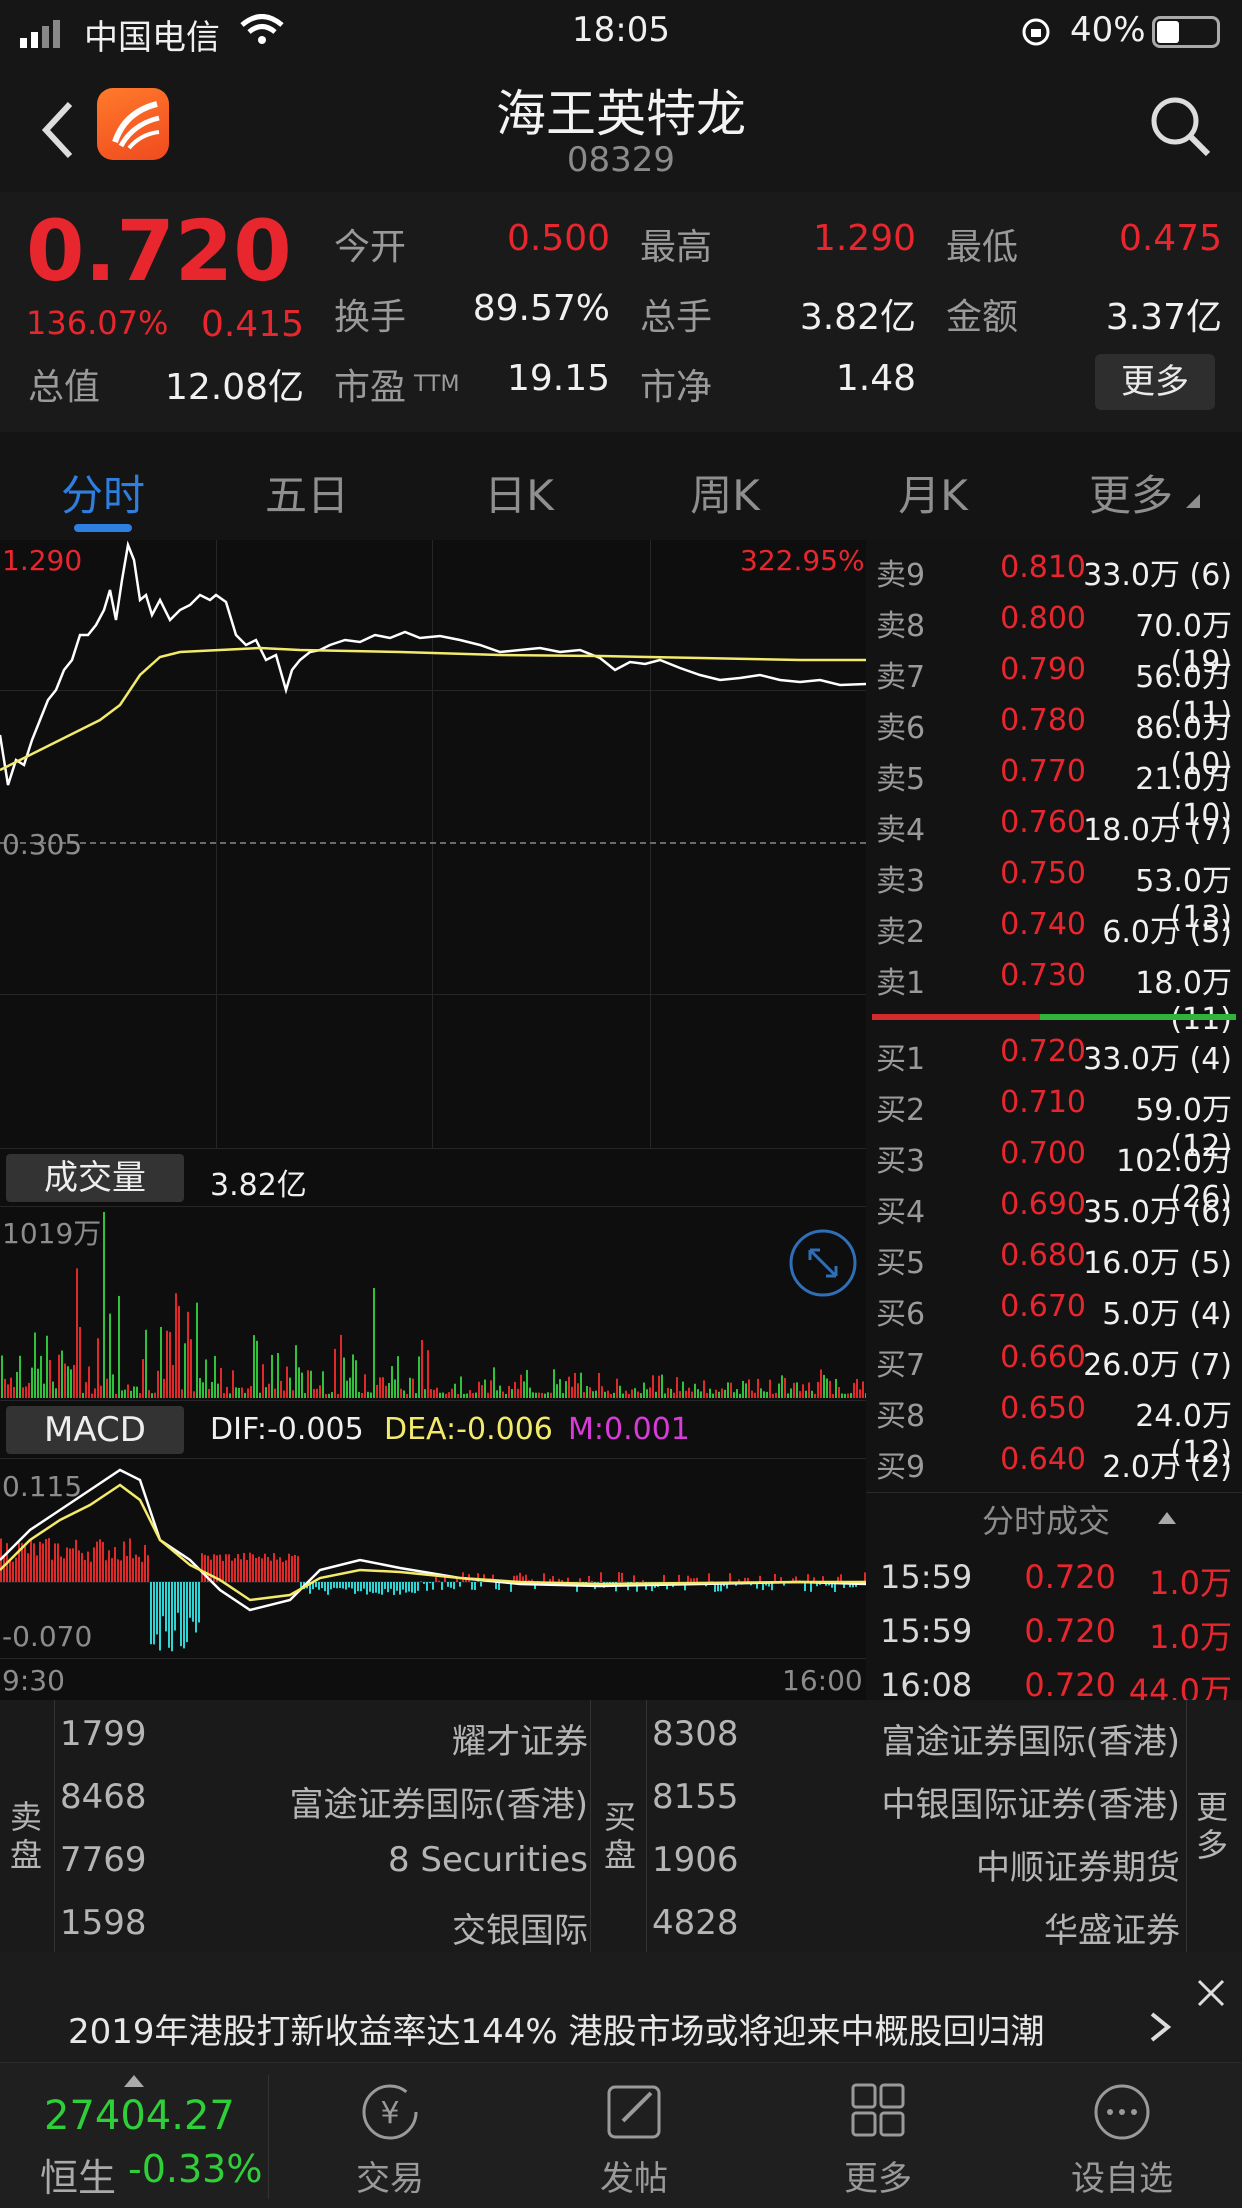 This screenshot has width=1242, height=2208. What do you see at coordinates (1054, 789) in the screenshot?
I see `ask-row: 卖5 0.770 21.0万(10)` at bounding box center [1054, 789].